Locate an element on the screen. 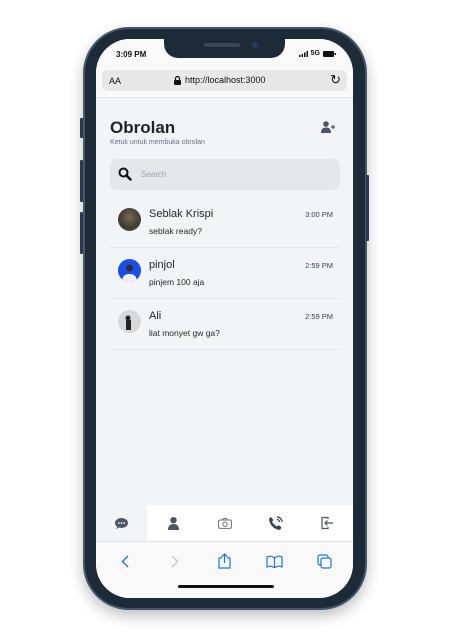 The width and height of the screenshot is (468, 637). chat-name: Ali is located at coordinates (155, 316).